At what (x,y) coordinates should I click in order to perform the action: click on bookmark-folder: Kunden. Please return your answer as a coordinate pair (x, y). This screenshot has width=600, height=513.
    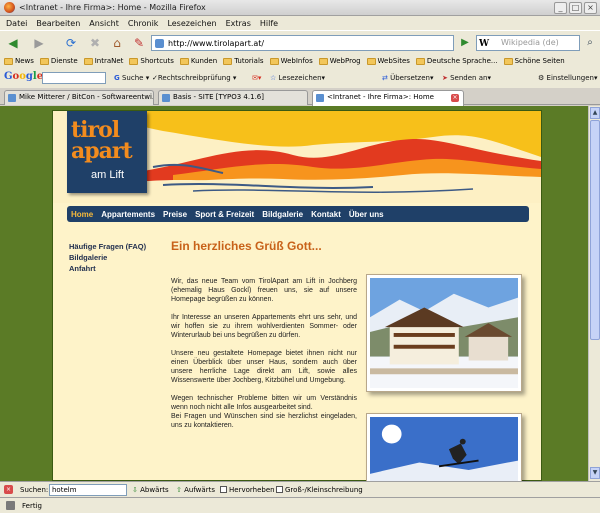
    Looking at the image, I should click on (198, 61).